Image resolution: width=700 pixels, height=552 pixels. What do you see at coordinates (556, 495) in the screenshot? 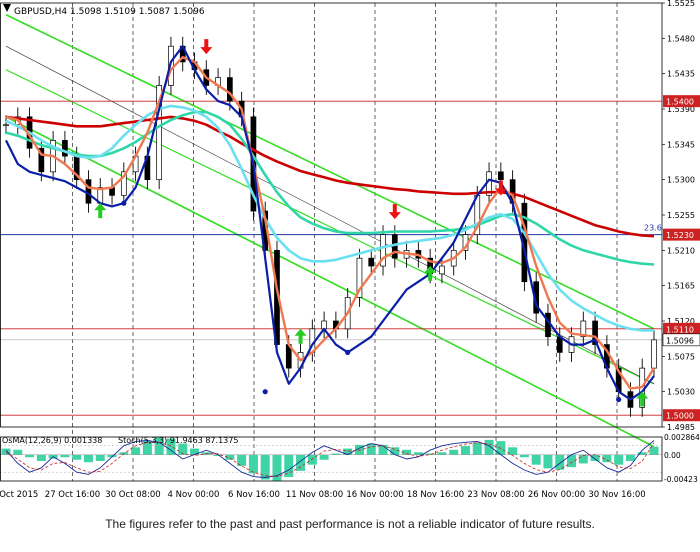
I see `x-tick-label: 26 Nov 00:00` at bounding box center [556, 495].